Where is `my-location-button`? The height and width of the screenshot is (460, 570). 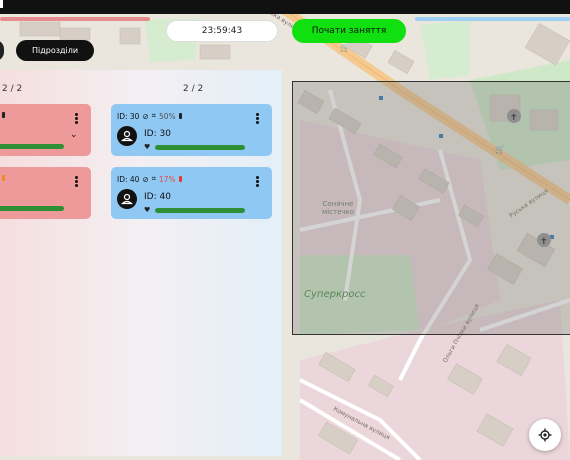
my-location-button is located at coordinates (545, 435).